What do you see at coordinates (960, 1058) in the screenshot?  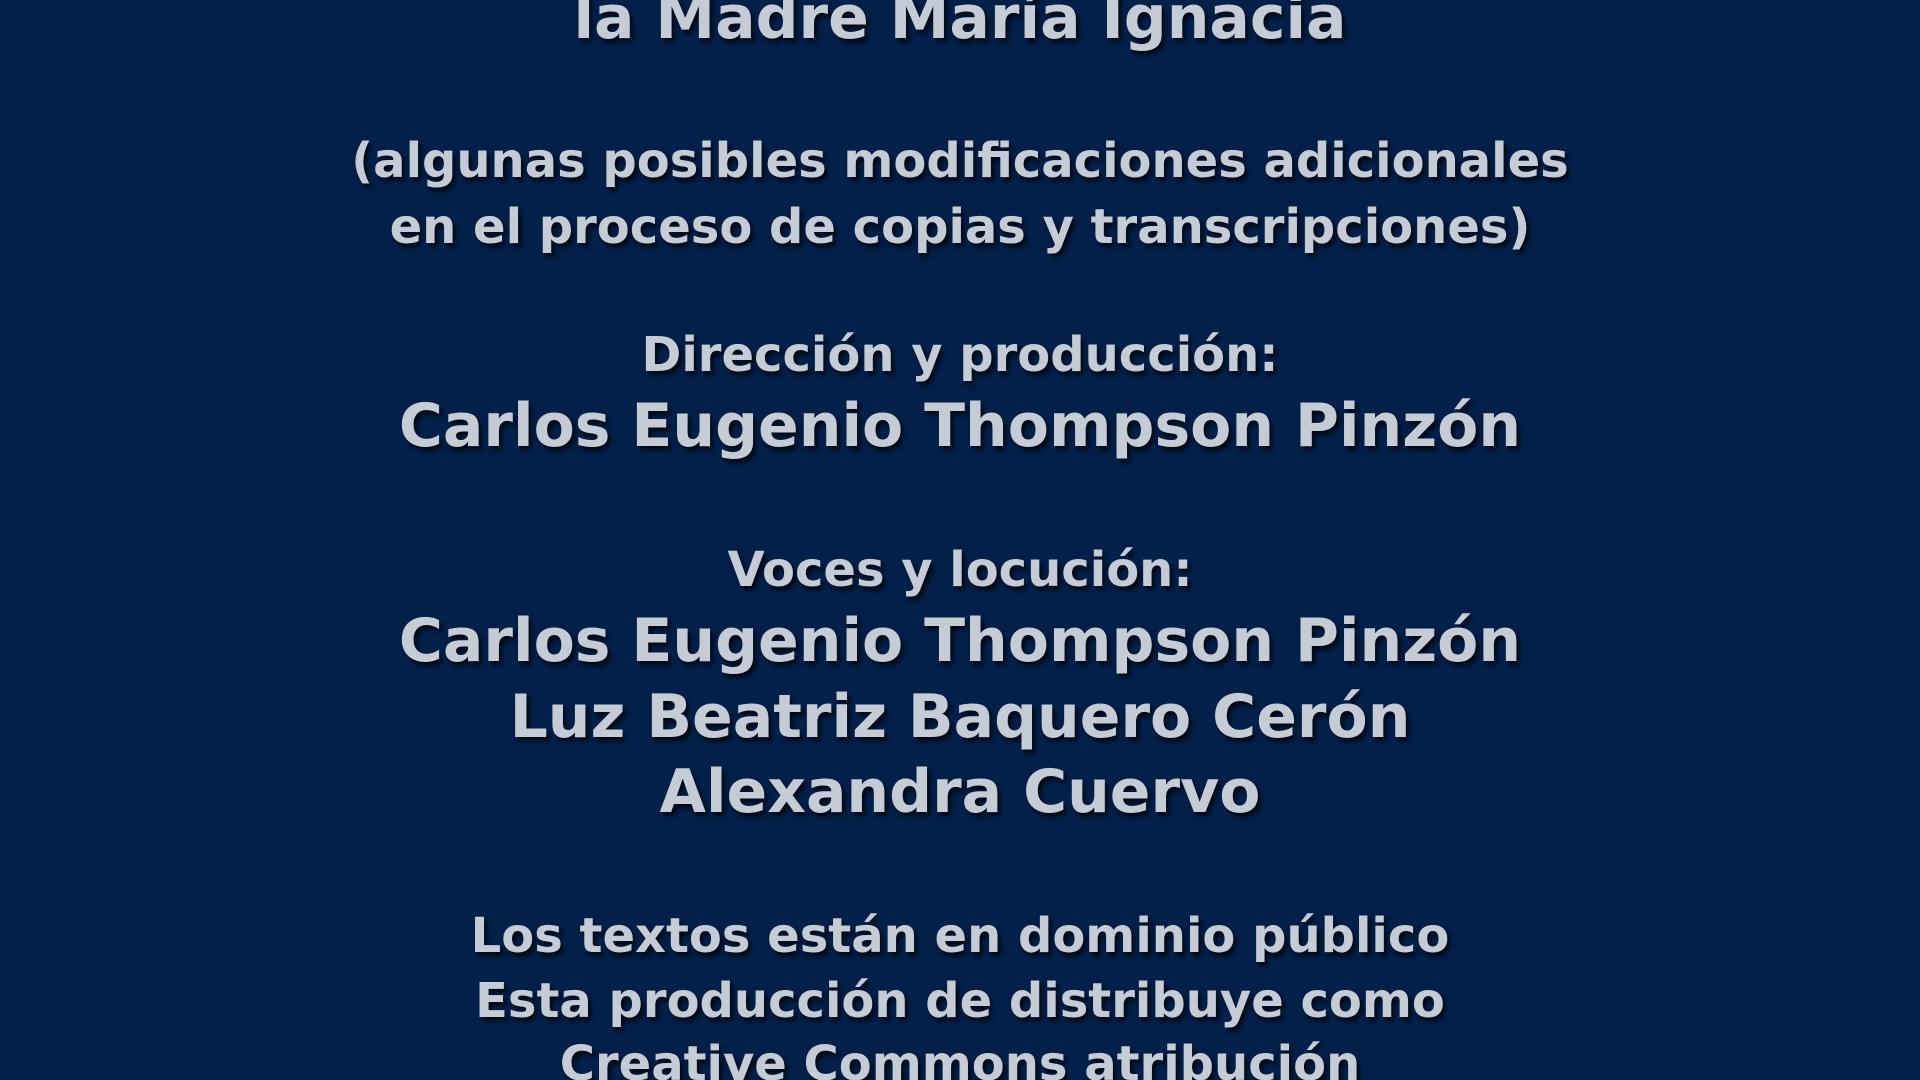 I see `license-line-3: Creative Commons atribución` at bounding box center [960, 1058].